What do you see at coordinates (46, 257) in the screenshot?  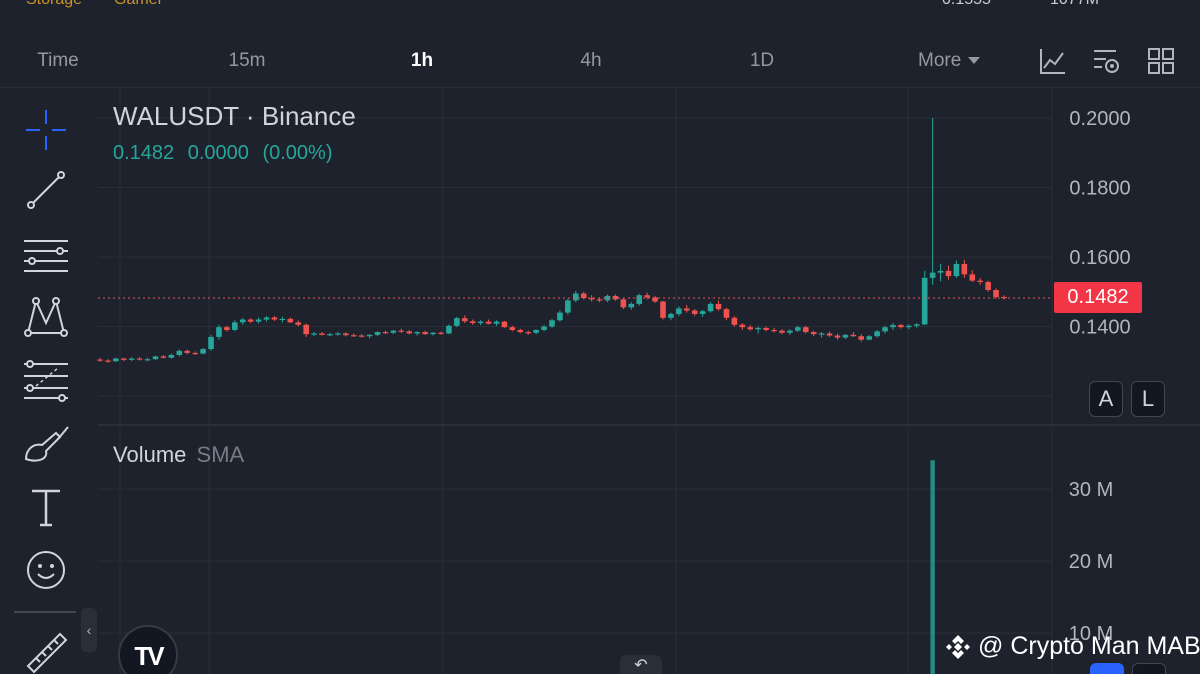 I see `horizontal-lines-icon` at bounding box center [46, 257].